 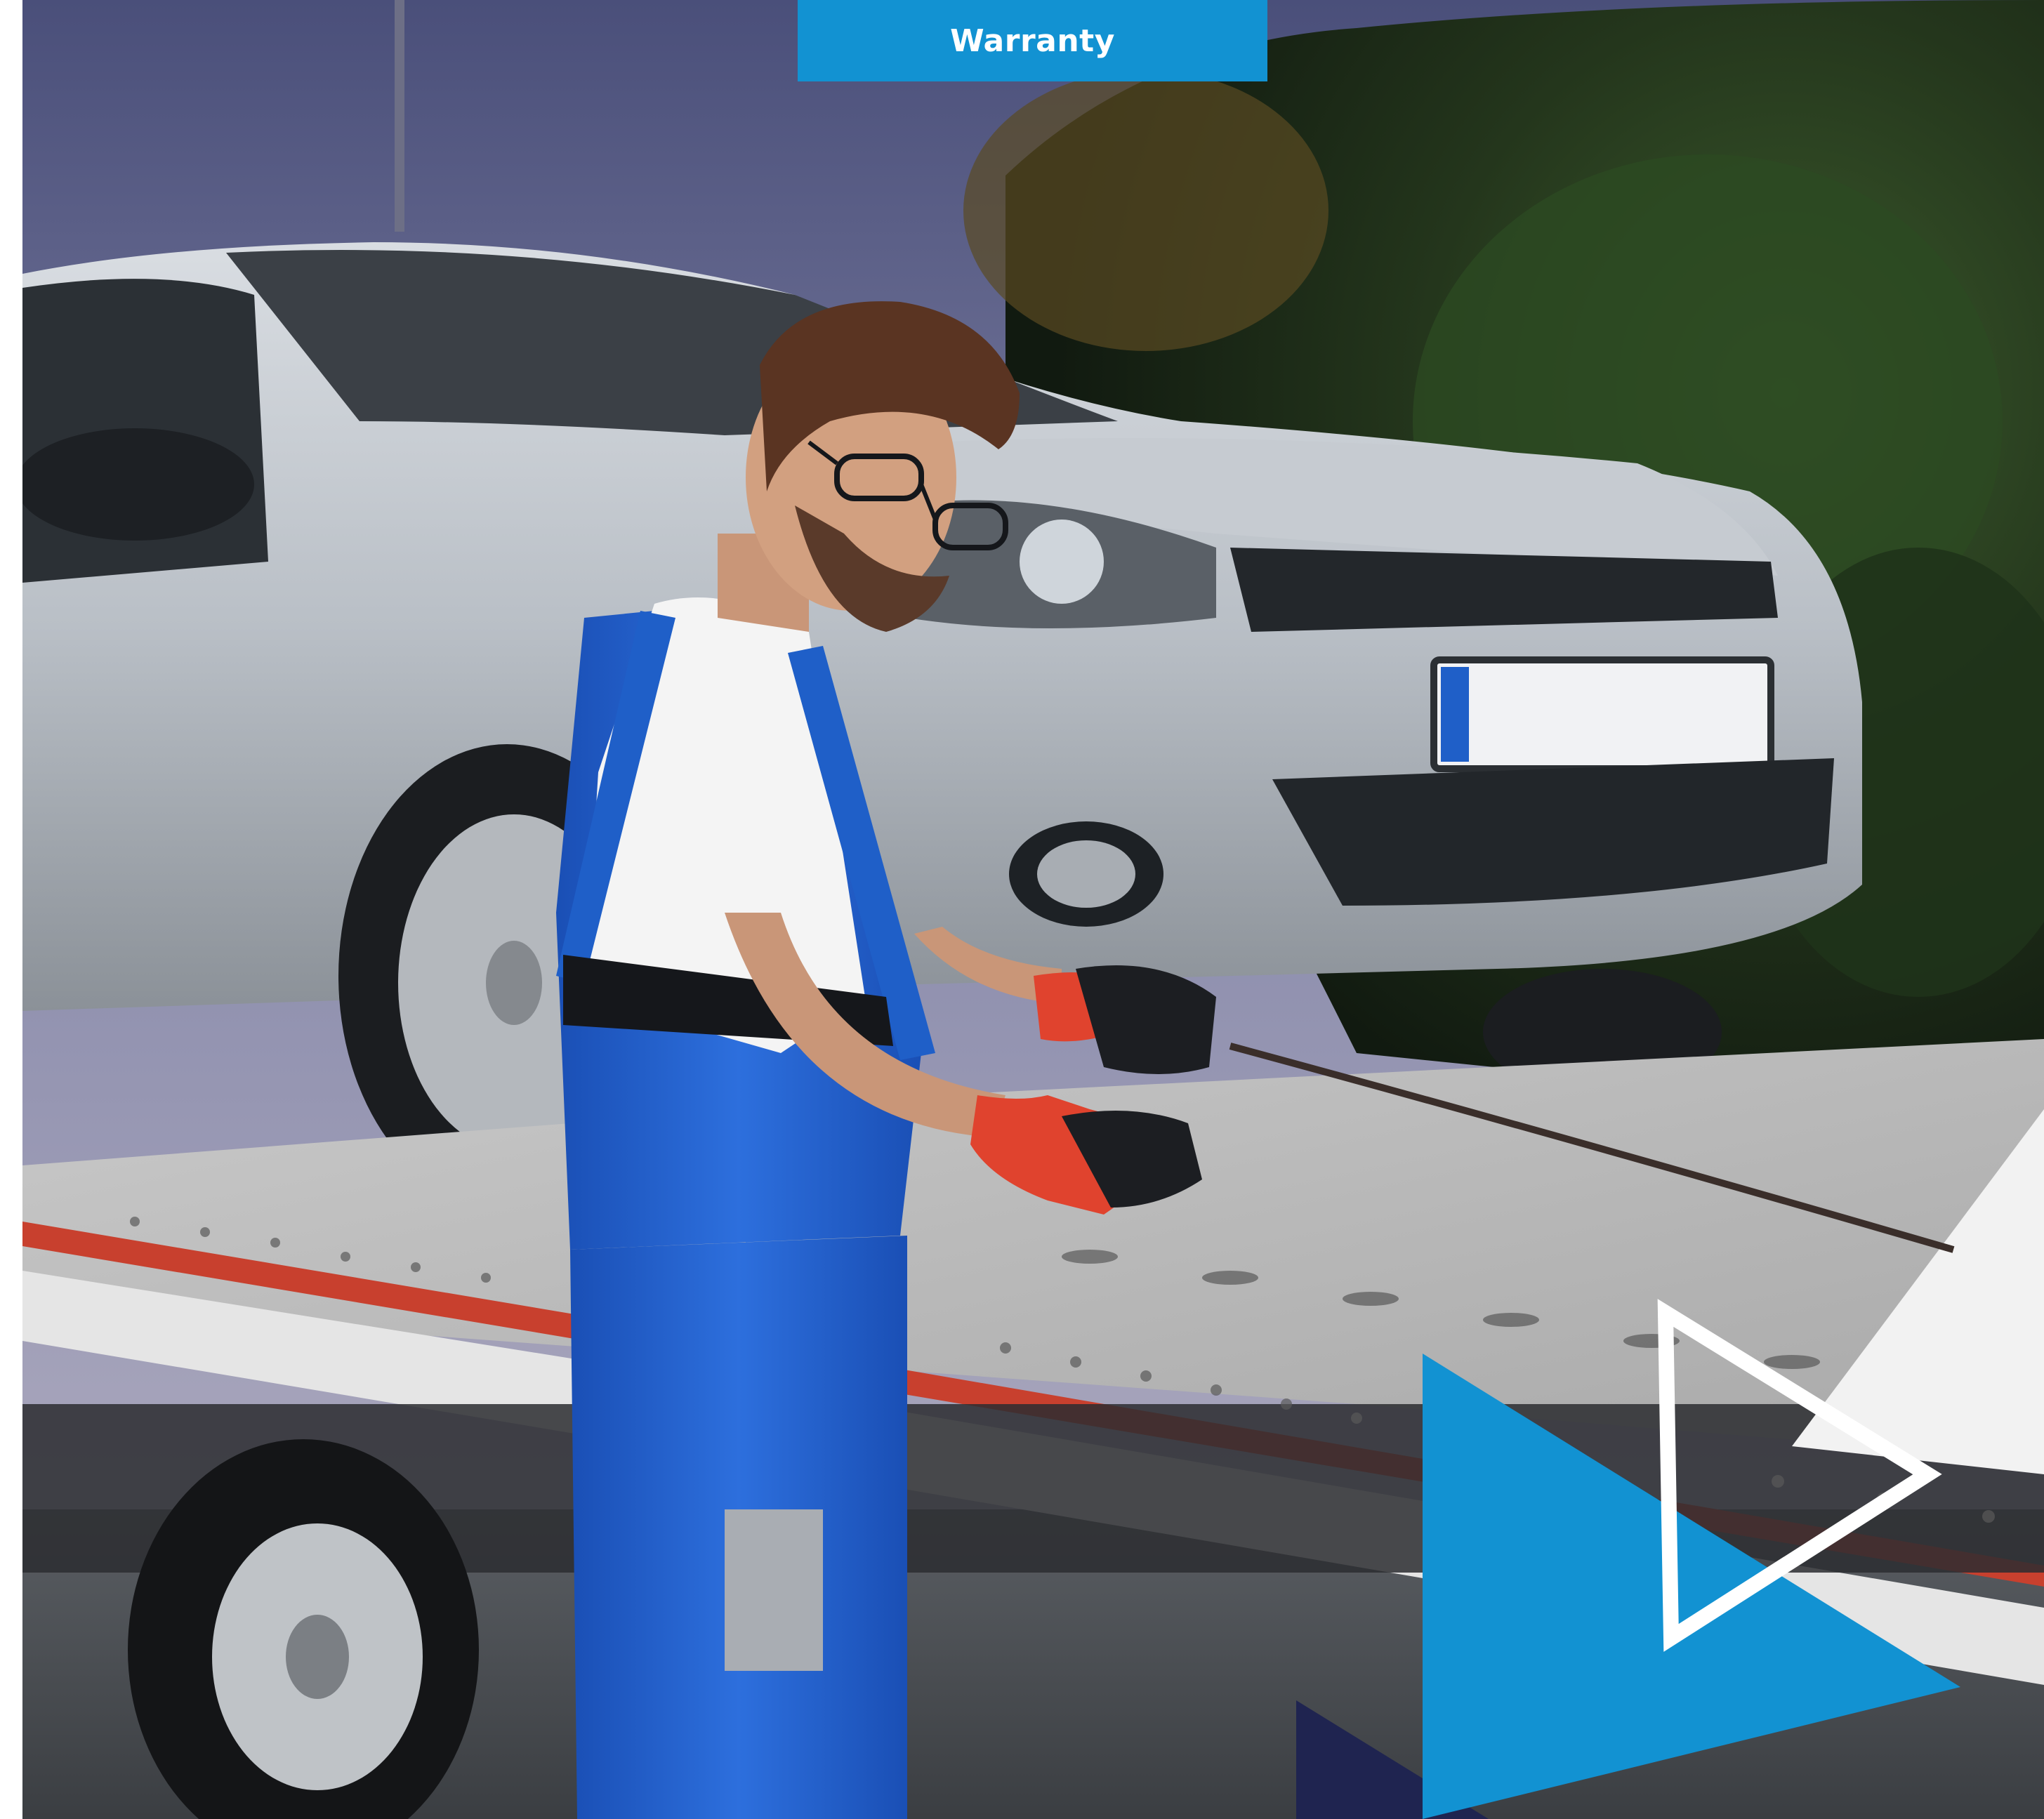 I want to click on warranty-tab: Warranty, so click(x=1032, y=40).